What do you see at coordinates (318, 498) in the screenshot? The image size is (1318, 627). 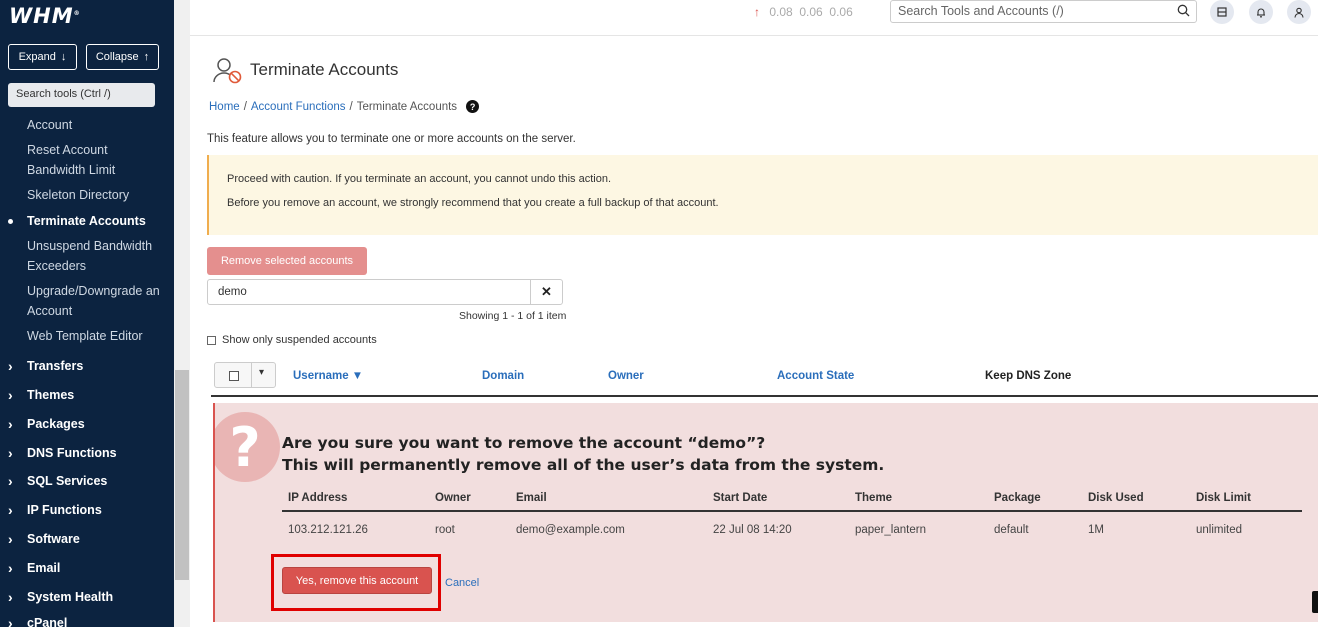 I see `details-col-ip: IP Address` at bounding box center [318, 498].